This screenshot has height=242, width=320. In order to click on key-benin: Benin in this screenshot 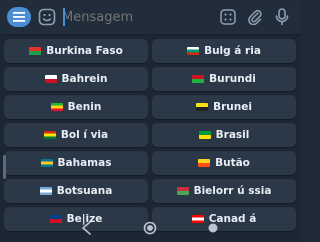, I will do `click(76, 107)`.